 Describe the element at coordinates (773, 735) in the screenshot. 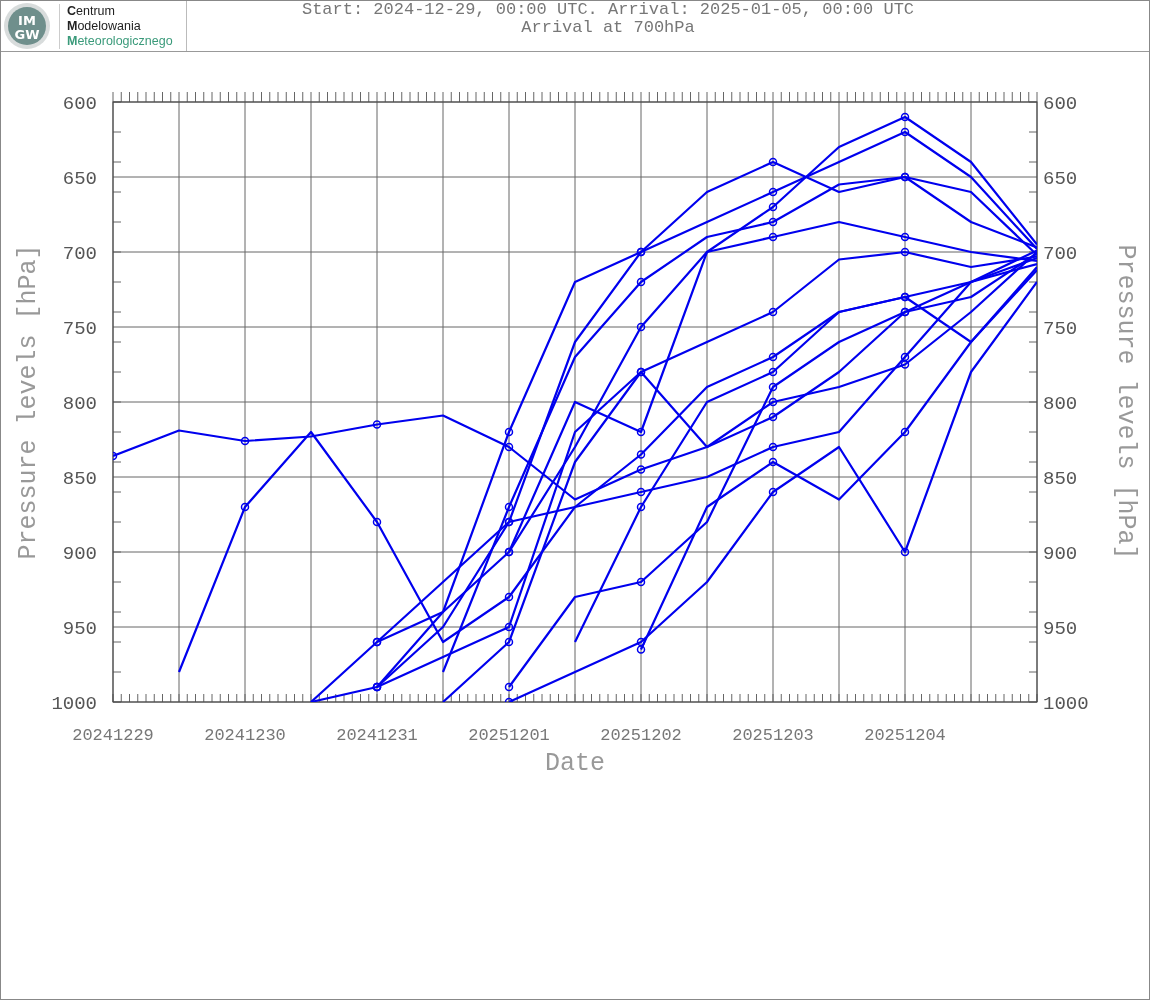

I see `x-tick-label: 20251203` at that location.